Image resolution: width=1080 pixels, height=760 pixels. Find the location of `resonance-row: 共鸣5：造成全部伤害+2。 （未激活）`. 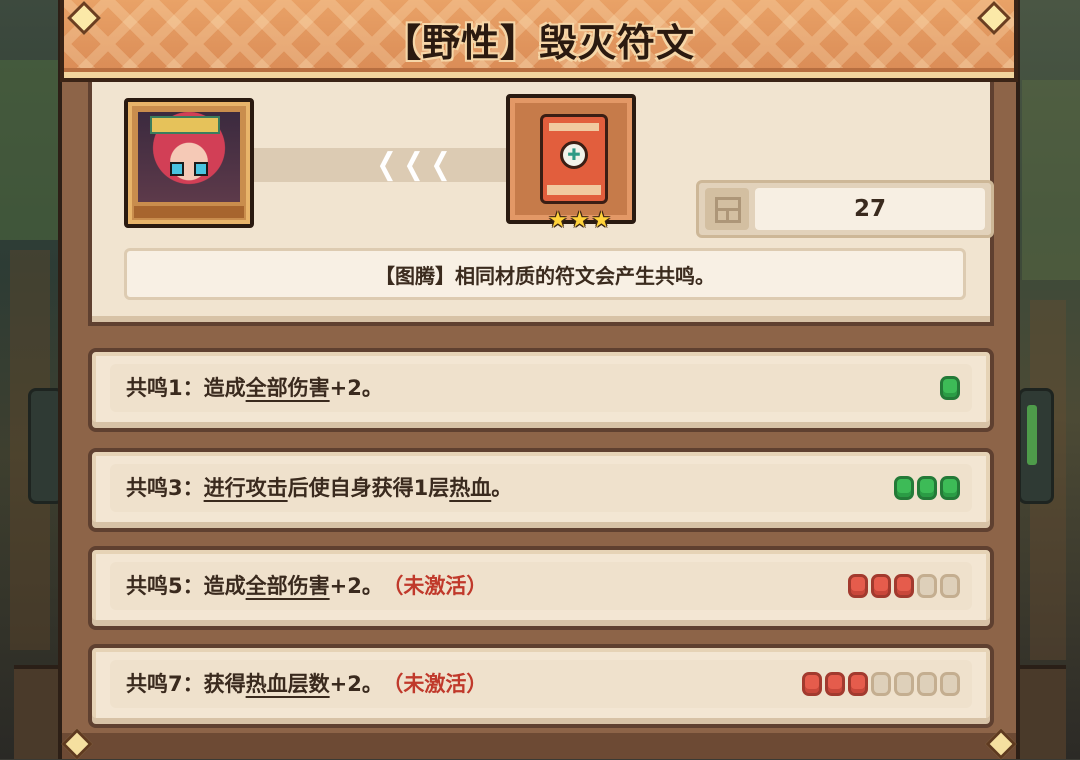

resonance-row: 共鸣5：造成全部伤害+2。 （未激活） is located at coordinates (541, 588).